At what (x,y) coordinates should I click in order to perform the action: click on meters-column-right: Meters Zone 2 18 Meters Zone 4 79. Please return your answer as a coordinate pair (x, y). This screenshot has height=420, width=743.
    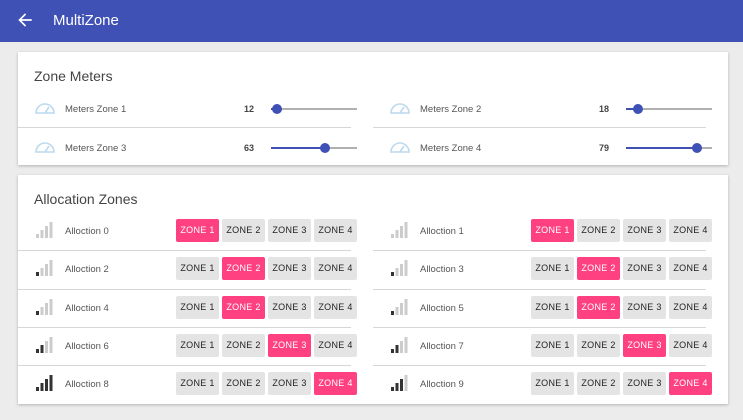
    Looking at the image, I should click on (542, 128).